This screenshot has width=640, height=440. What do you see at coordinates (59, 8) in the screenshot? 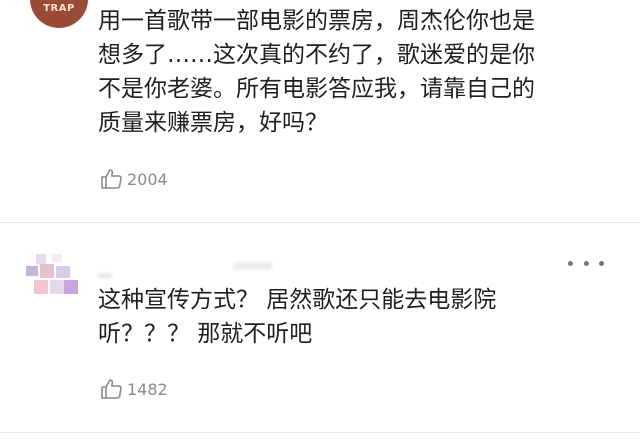
I see `avatar-logo-text: TRAP` at bounding box center [59, 8].